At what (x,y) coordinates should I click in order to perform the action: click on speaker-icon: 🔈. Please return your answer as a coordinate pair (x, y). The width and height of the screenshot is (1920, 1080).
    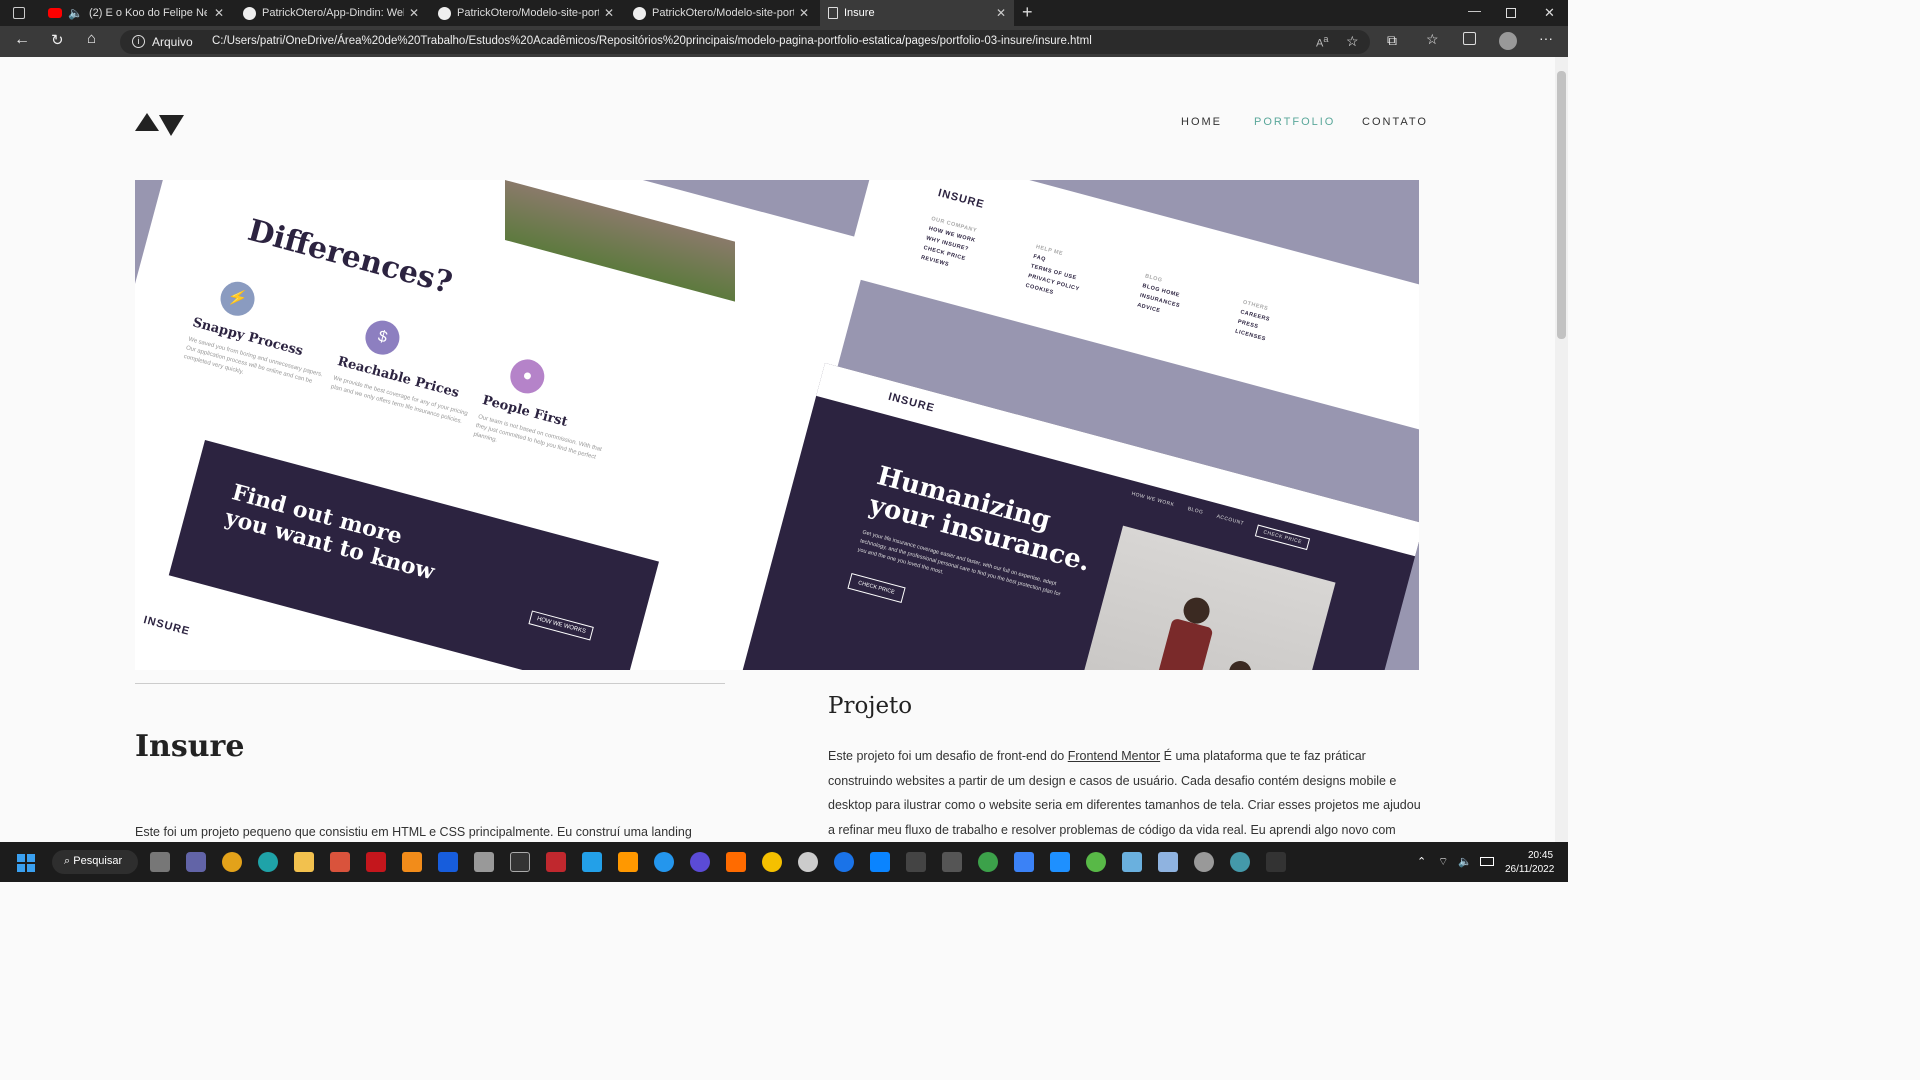
    Looking at the image, I should click on (75, 13).